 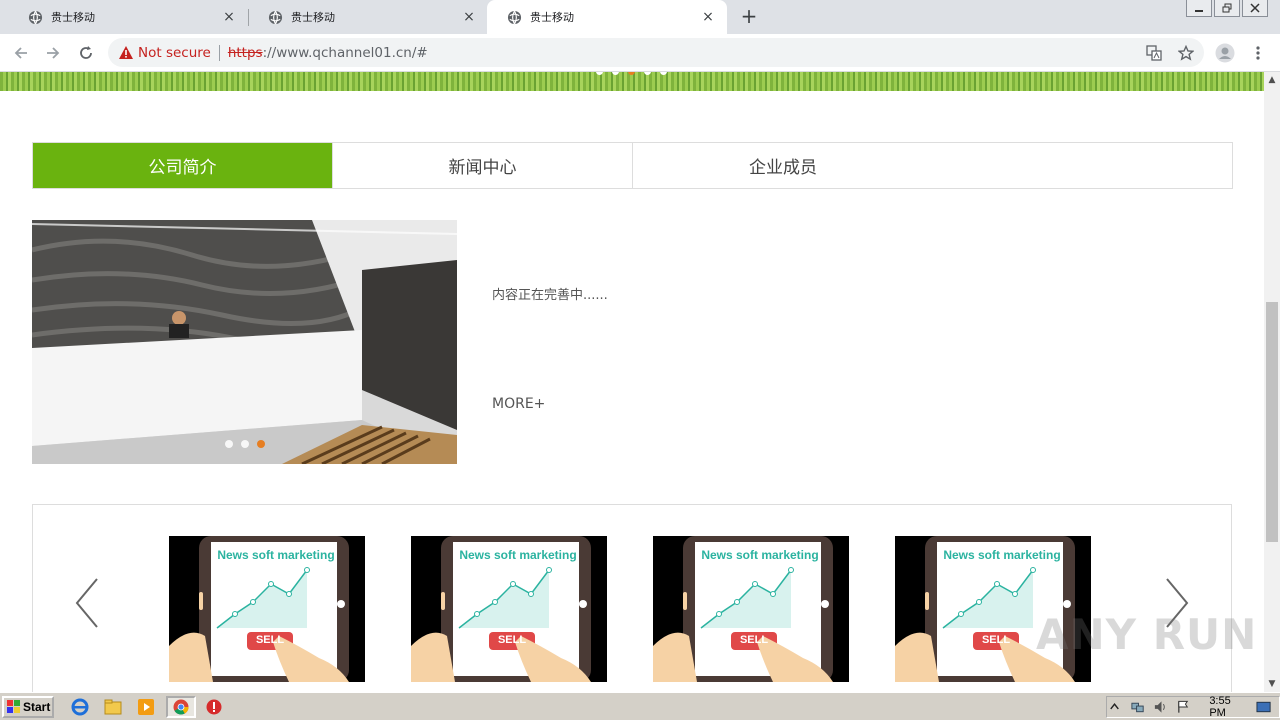 I want to click on taskbar: Start 3:55 PM, so click(x=640, y=706).